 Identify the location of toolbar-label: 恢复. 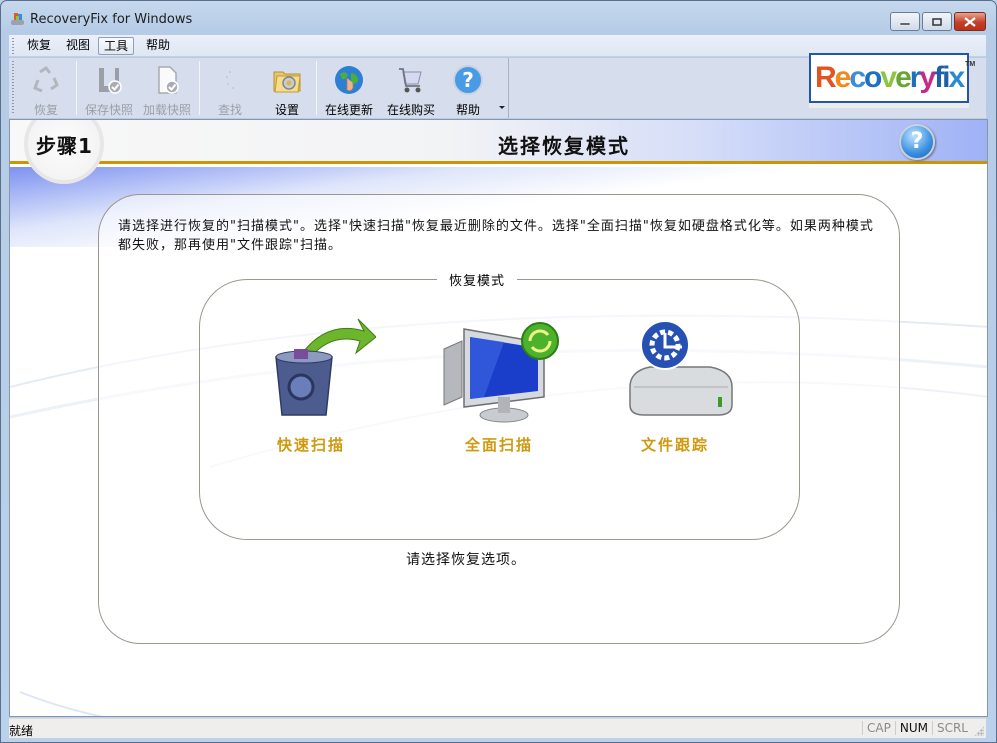
(45, 110).